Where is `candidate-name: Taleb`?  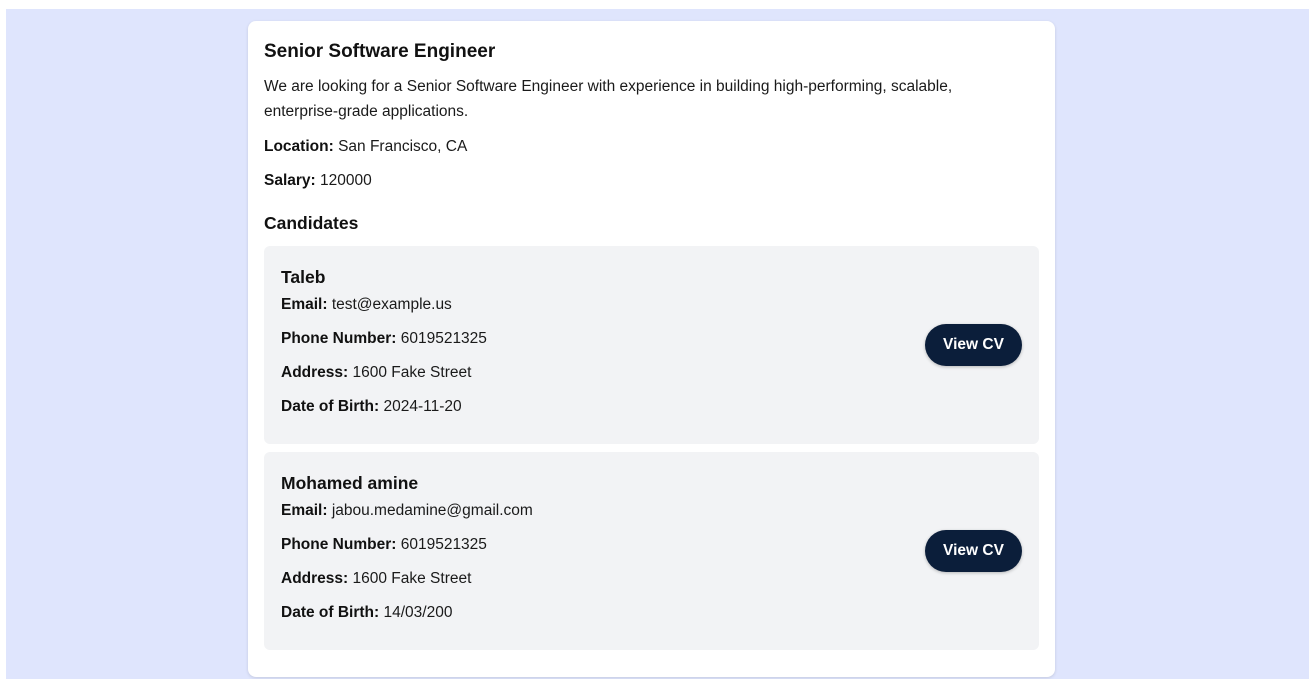
candidate-name: Taleb is located at coordinates (303, 277).